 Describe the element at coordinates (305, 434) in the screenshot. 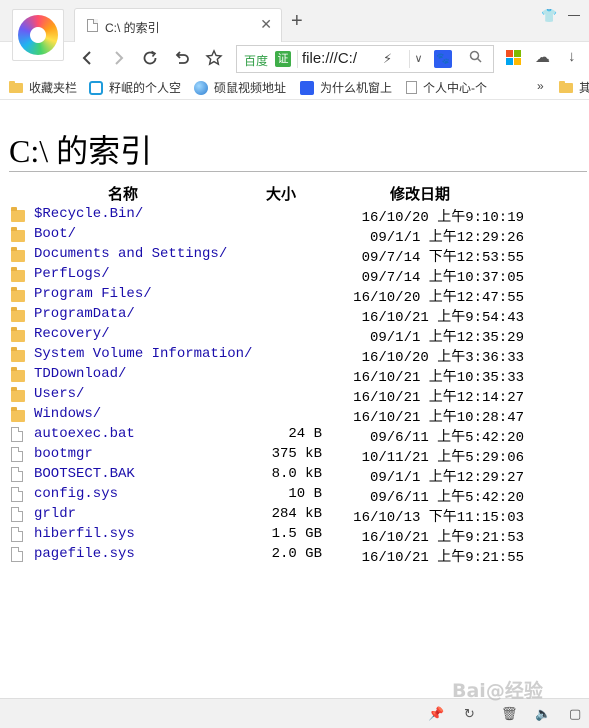

I see `file-size: 24 B` at that location.